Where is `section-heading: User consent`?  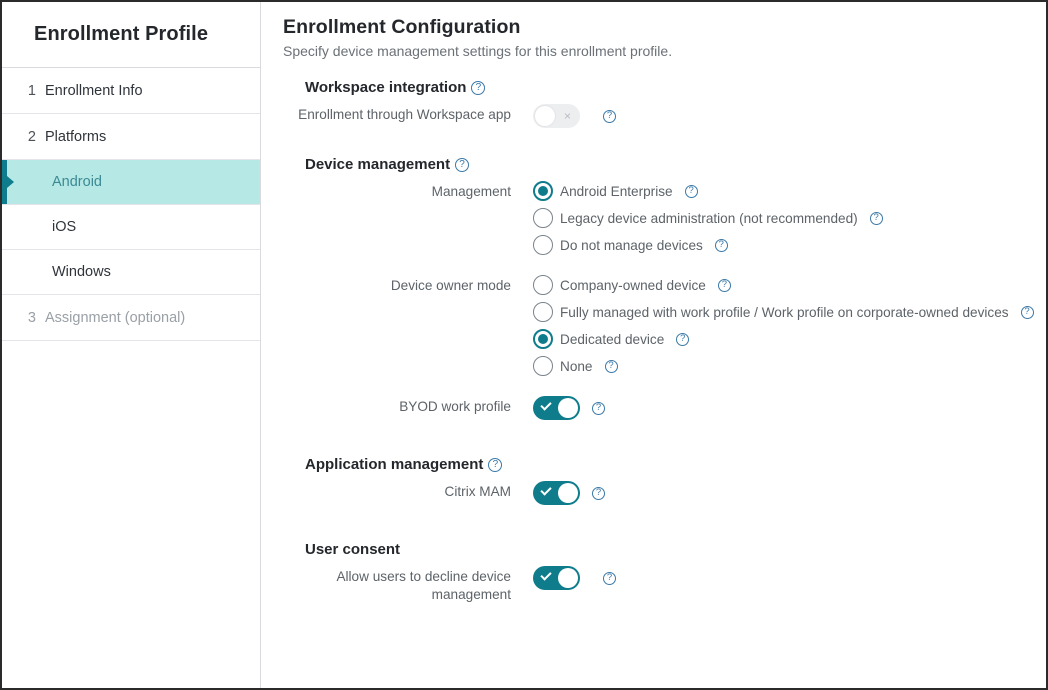 section-heading: User consent is located at coordinates (353, 549).